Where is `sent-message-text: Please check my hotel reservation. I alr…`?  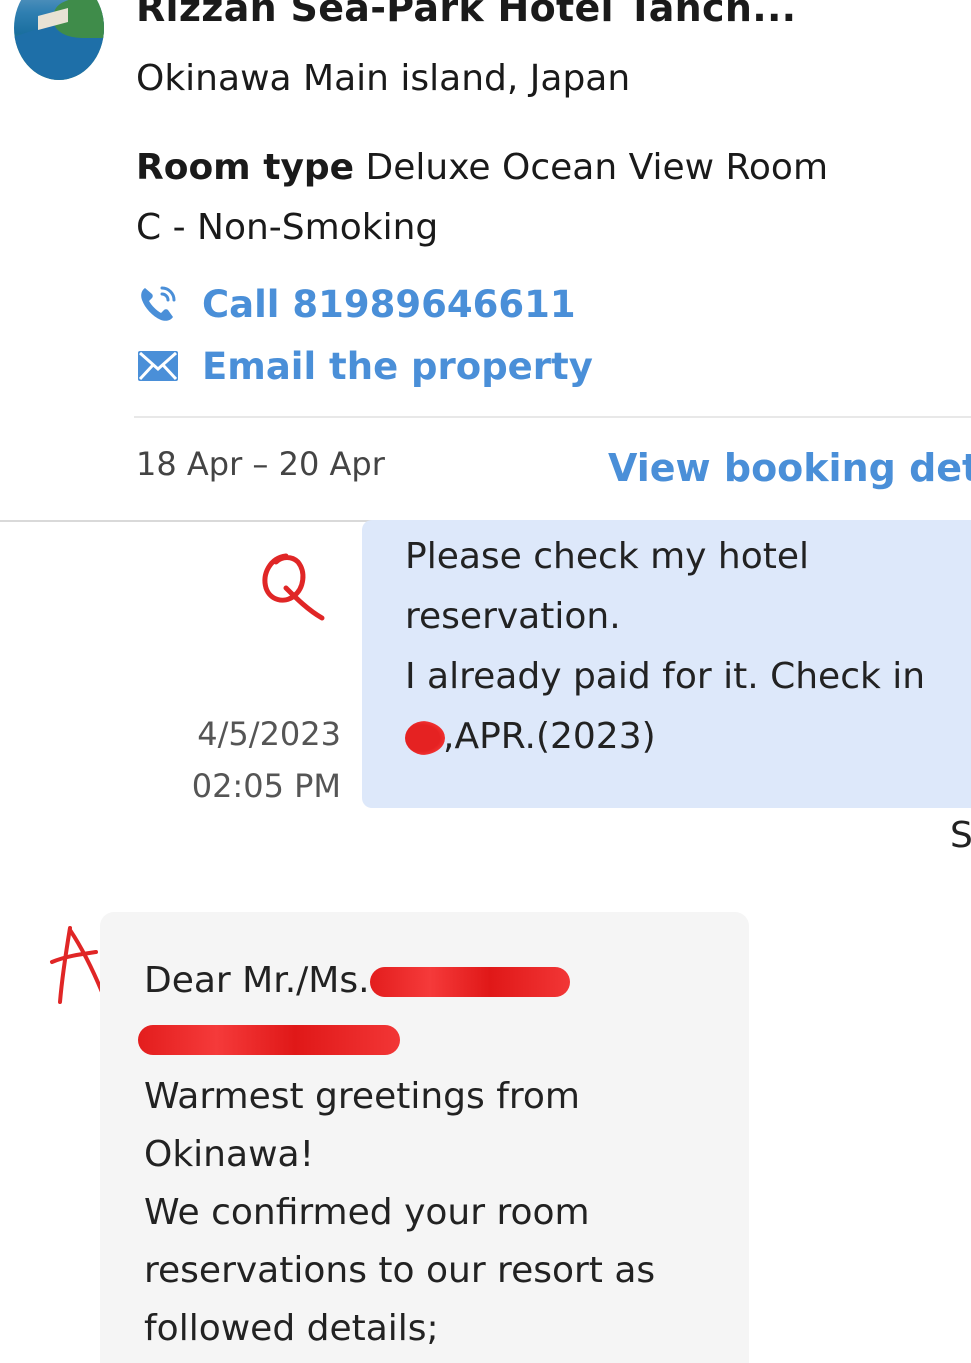
sent-message-text: Please check my hotel reservation. I alr… is located at coordinates (685, 647).